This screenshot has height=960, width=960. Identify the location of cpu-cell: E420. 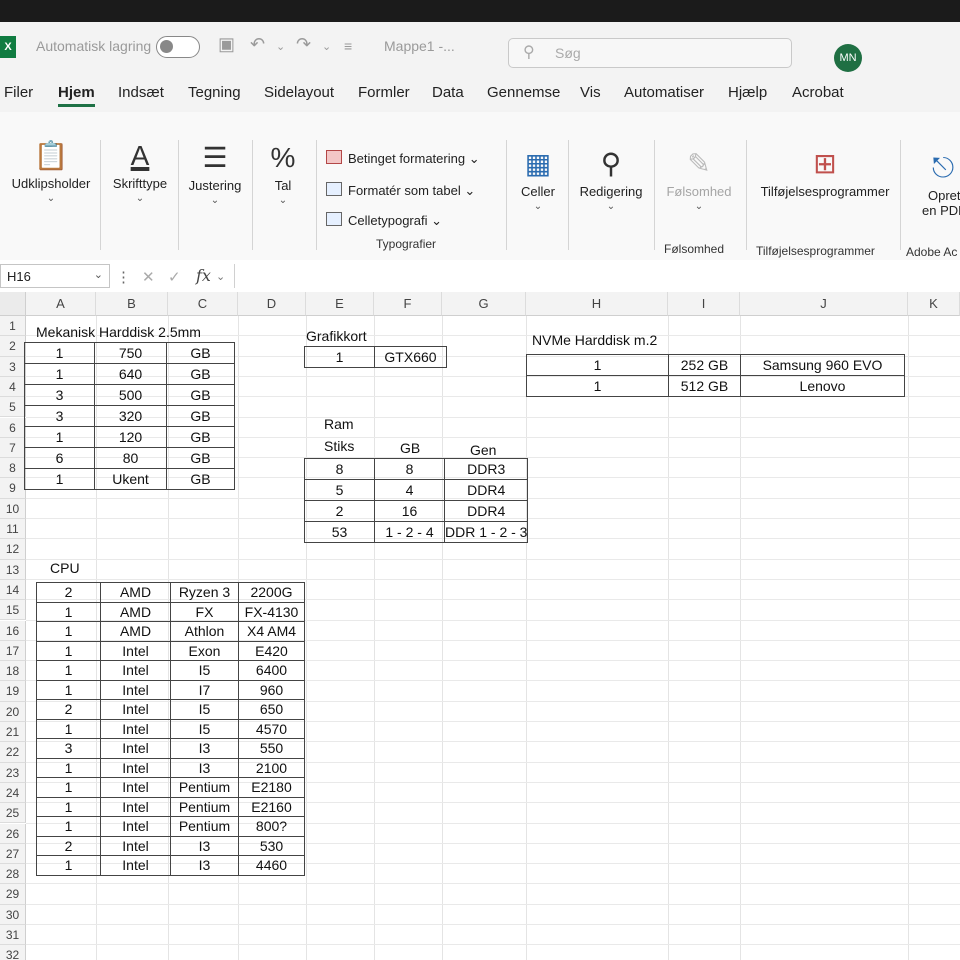
(271, 650).